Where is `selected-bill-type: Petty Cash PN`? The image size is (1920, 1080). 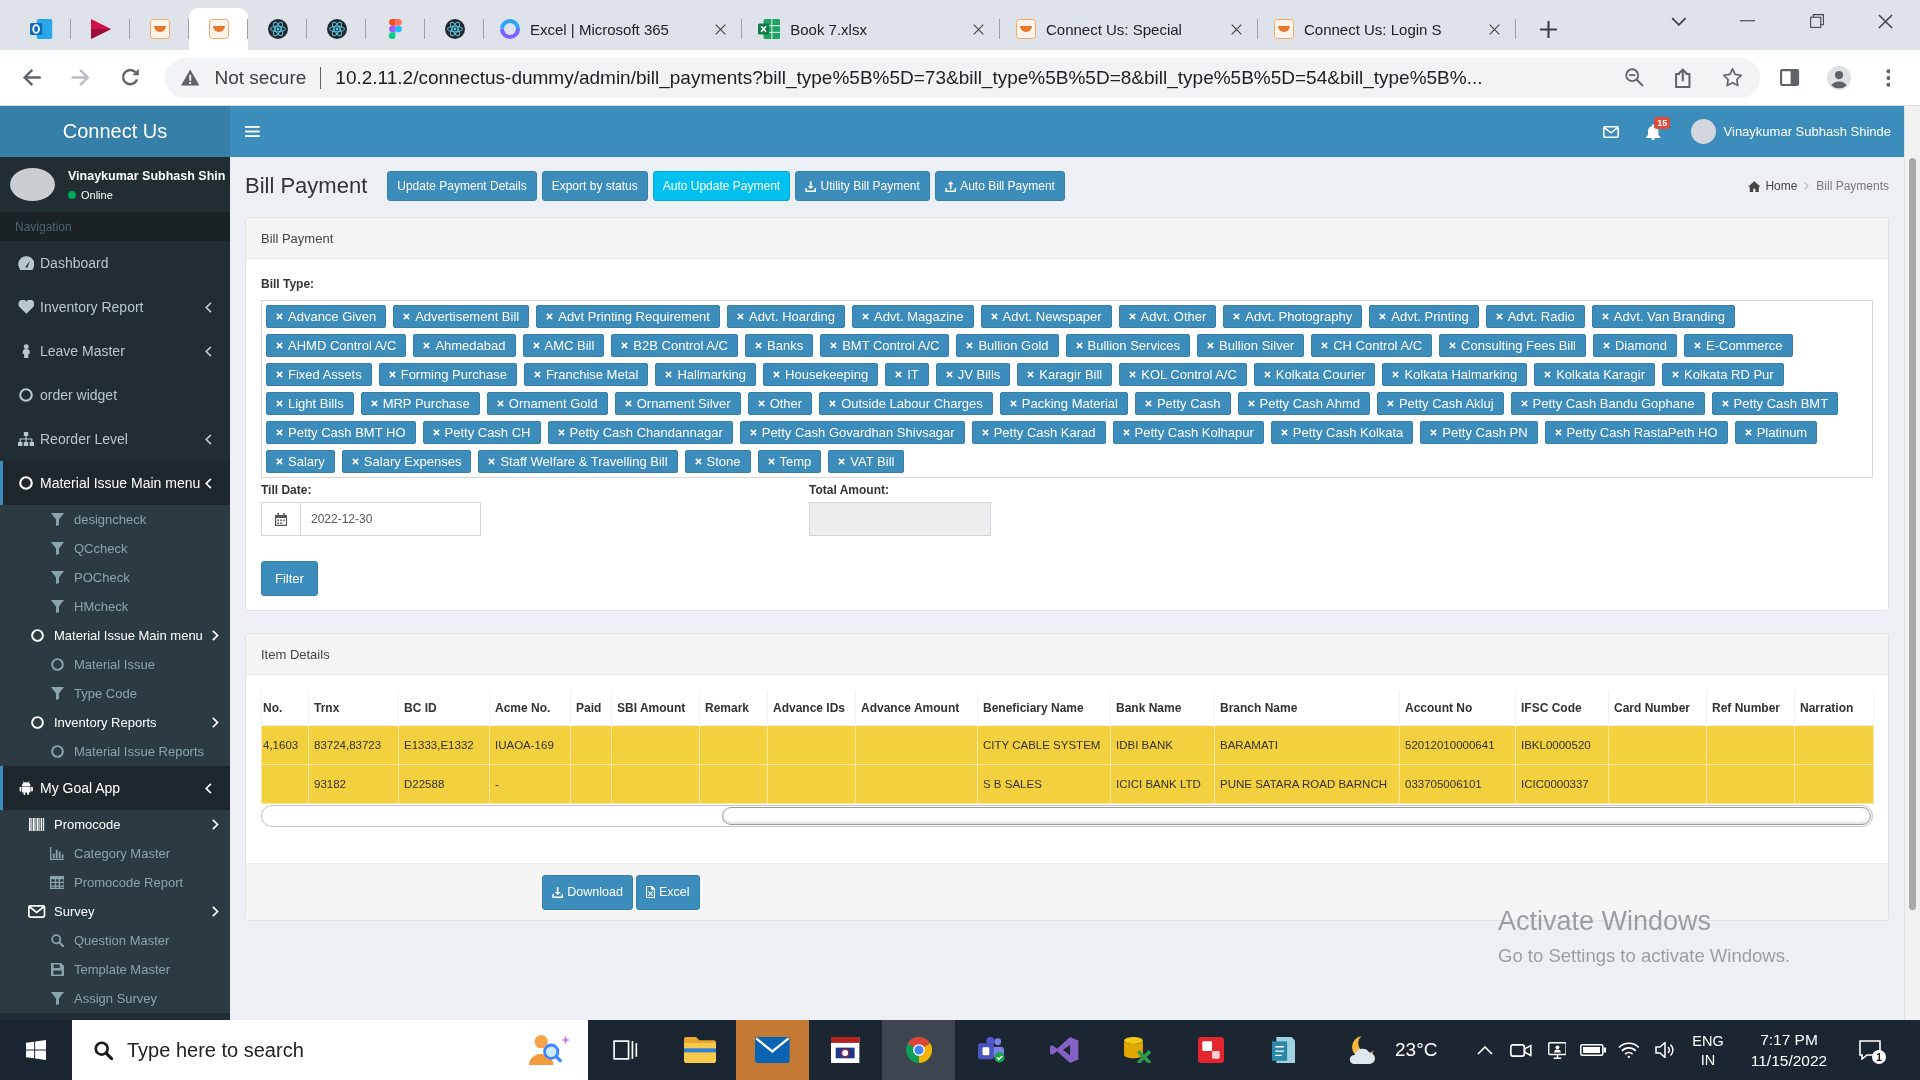 selected-bill-type: Petty Cash PN is located at coordinates (1479, 432).